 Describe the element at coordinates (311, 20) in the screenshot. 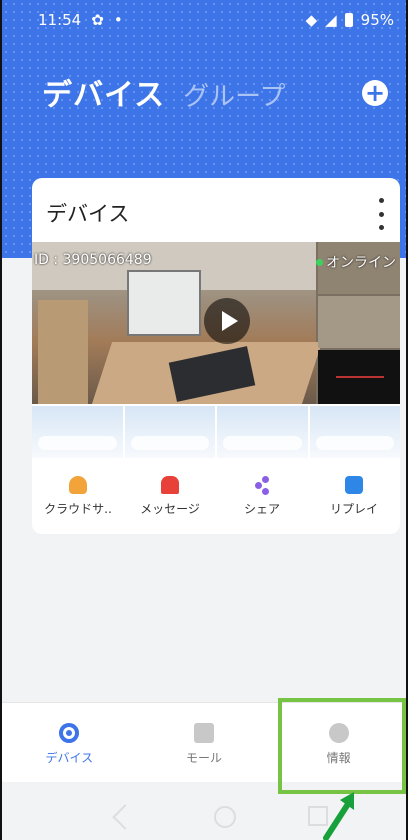

I see `wifi-icon: ◆` at that location.